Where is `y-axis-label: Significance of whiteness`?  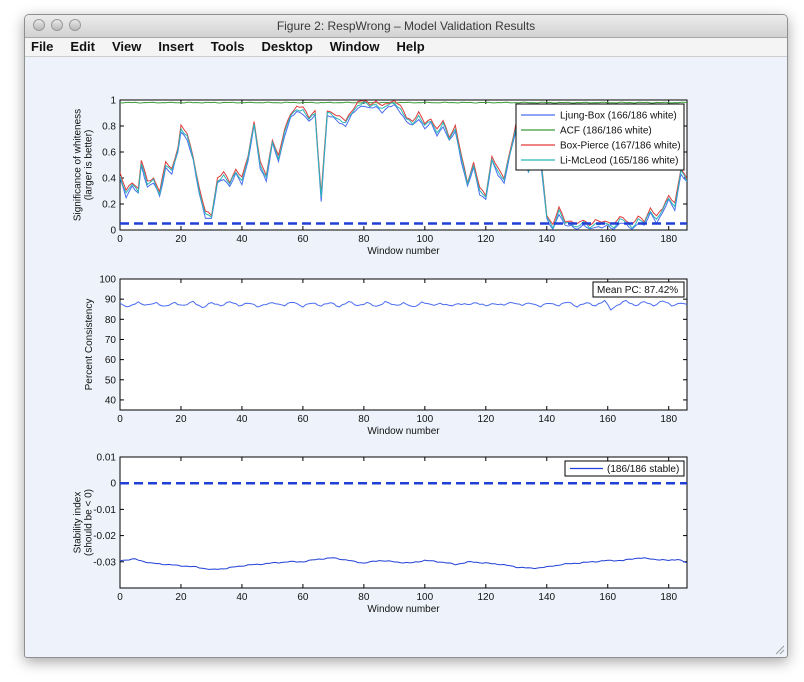 y-axis-label: Significance of whiteness is located at coordinates (78, 165).